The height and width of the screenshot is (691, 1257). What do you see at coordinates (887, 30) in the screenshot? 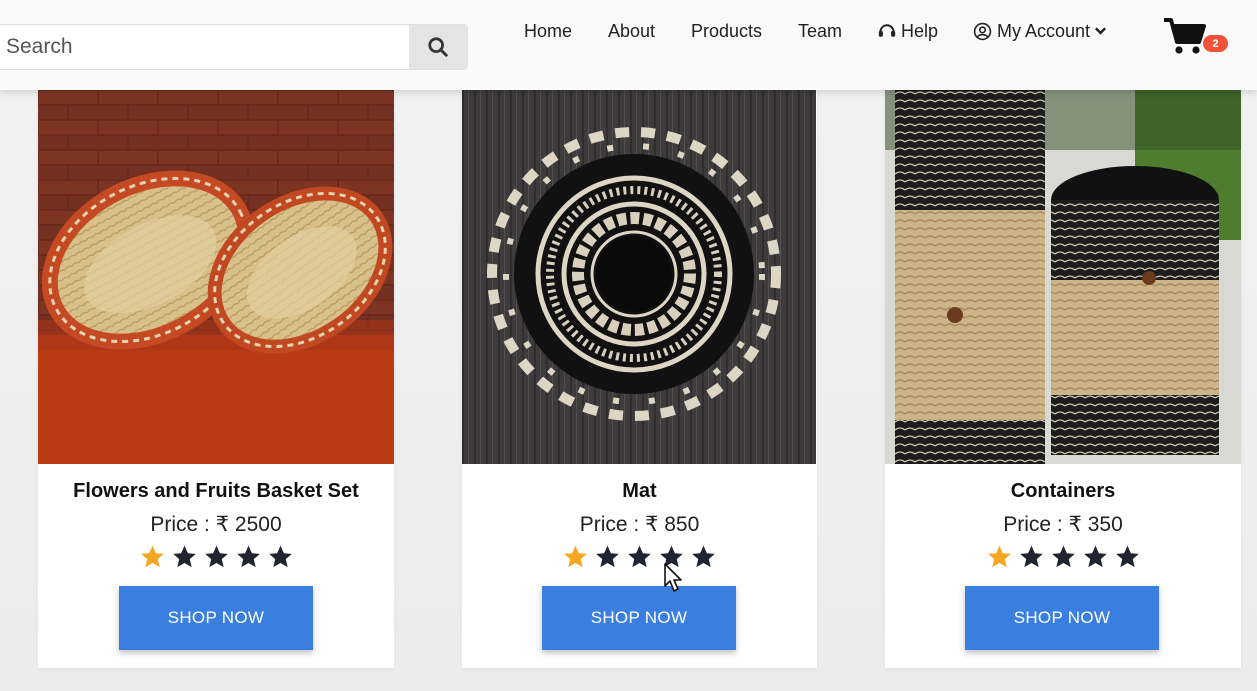
I see `headset-icon` at bounding box center [887, 30].